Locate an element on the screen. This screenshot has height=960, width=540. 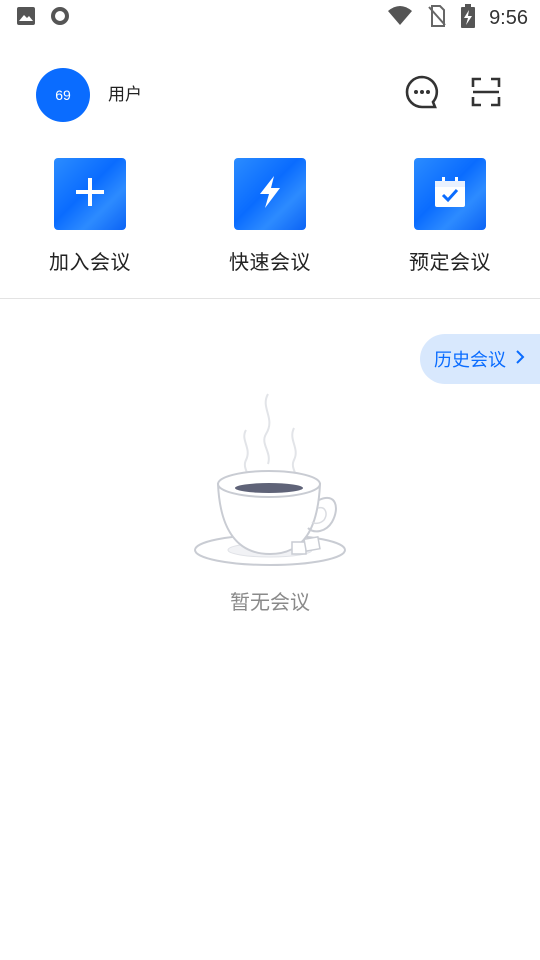
quick-meeting-button: 快速会议 is located at coordinates (270, 216).